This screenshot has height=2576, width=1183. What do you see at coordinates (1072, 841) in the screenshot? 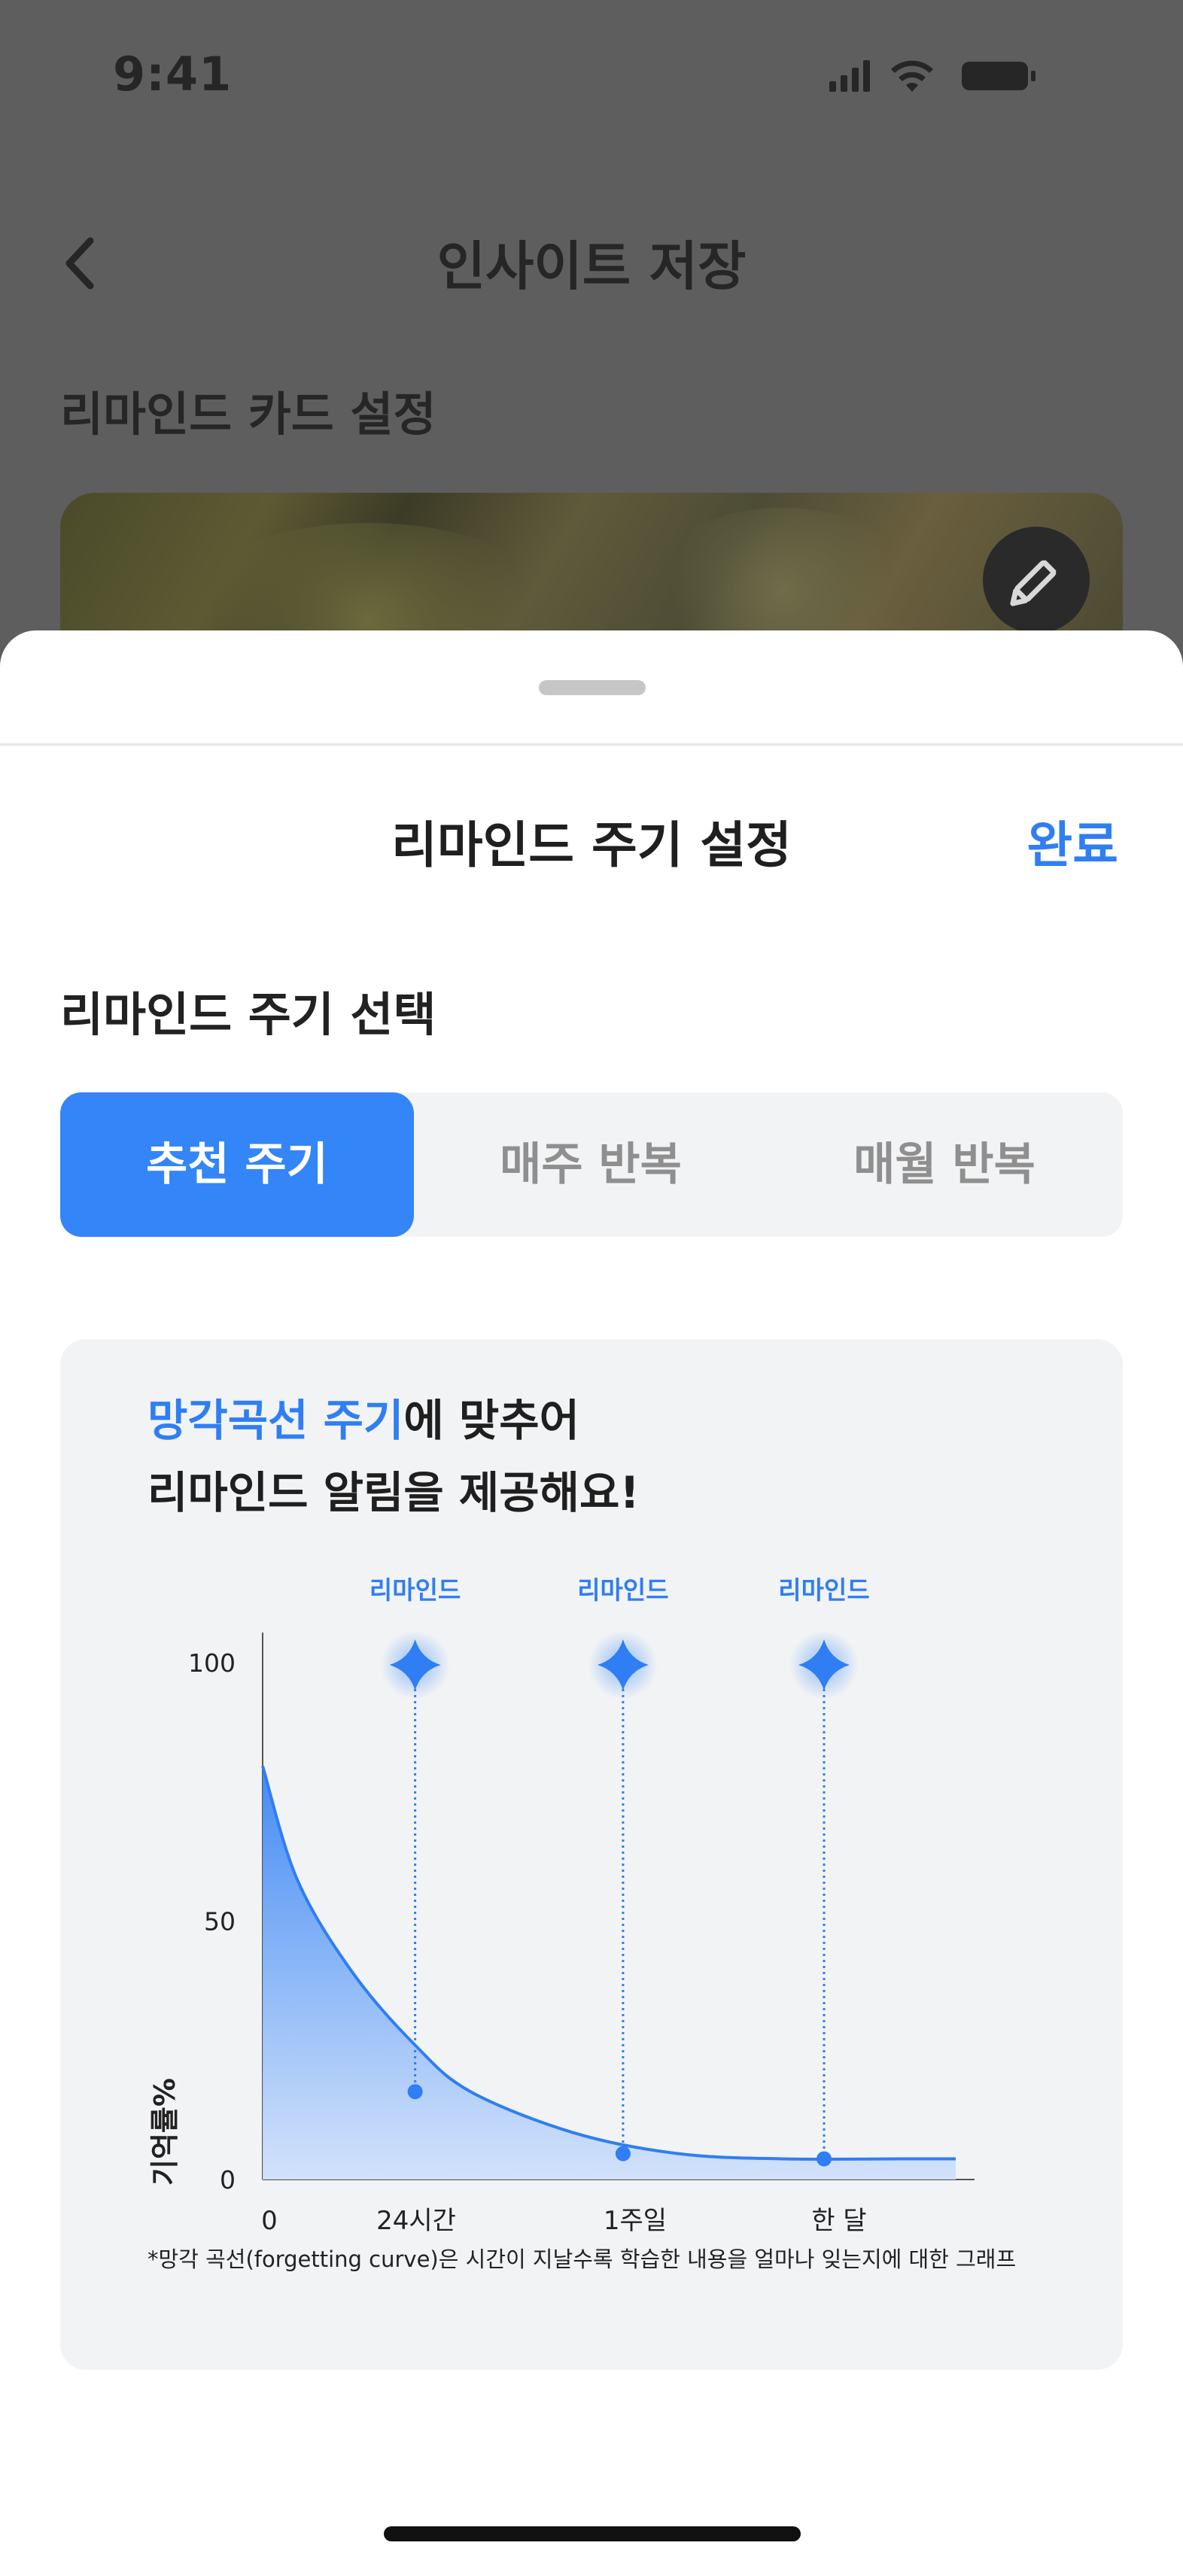
I see `done-button: 완료` at bounding box center [1072, 841].